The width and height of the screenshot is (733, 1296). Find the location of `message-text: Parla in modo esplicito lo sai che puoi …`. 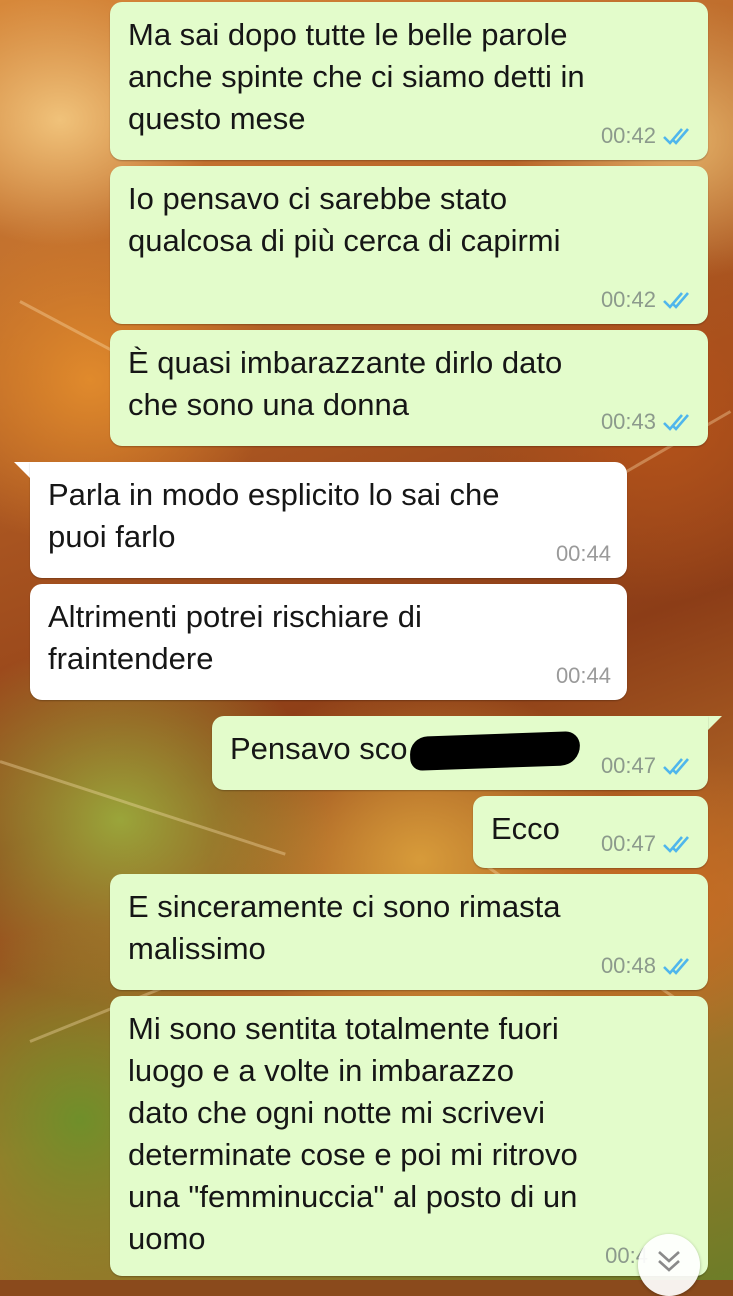

message-text: Parla in modo esplicito lo sai che puoi … is located at coordinates (274, 515).